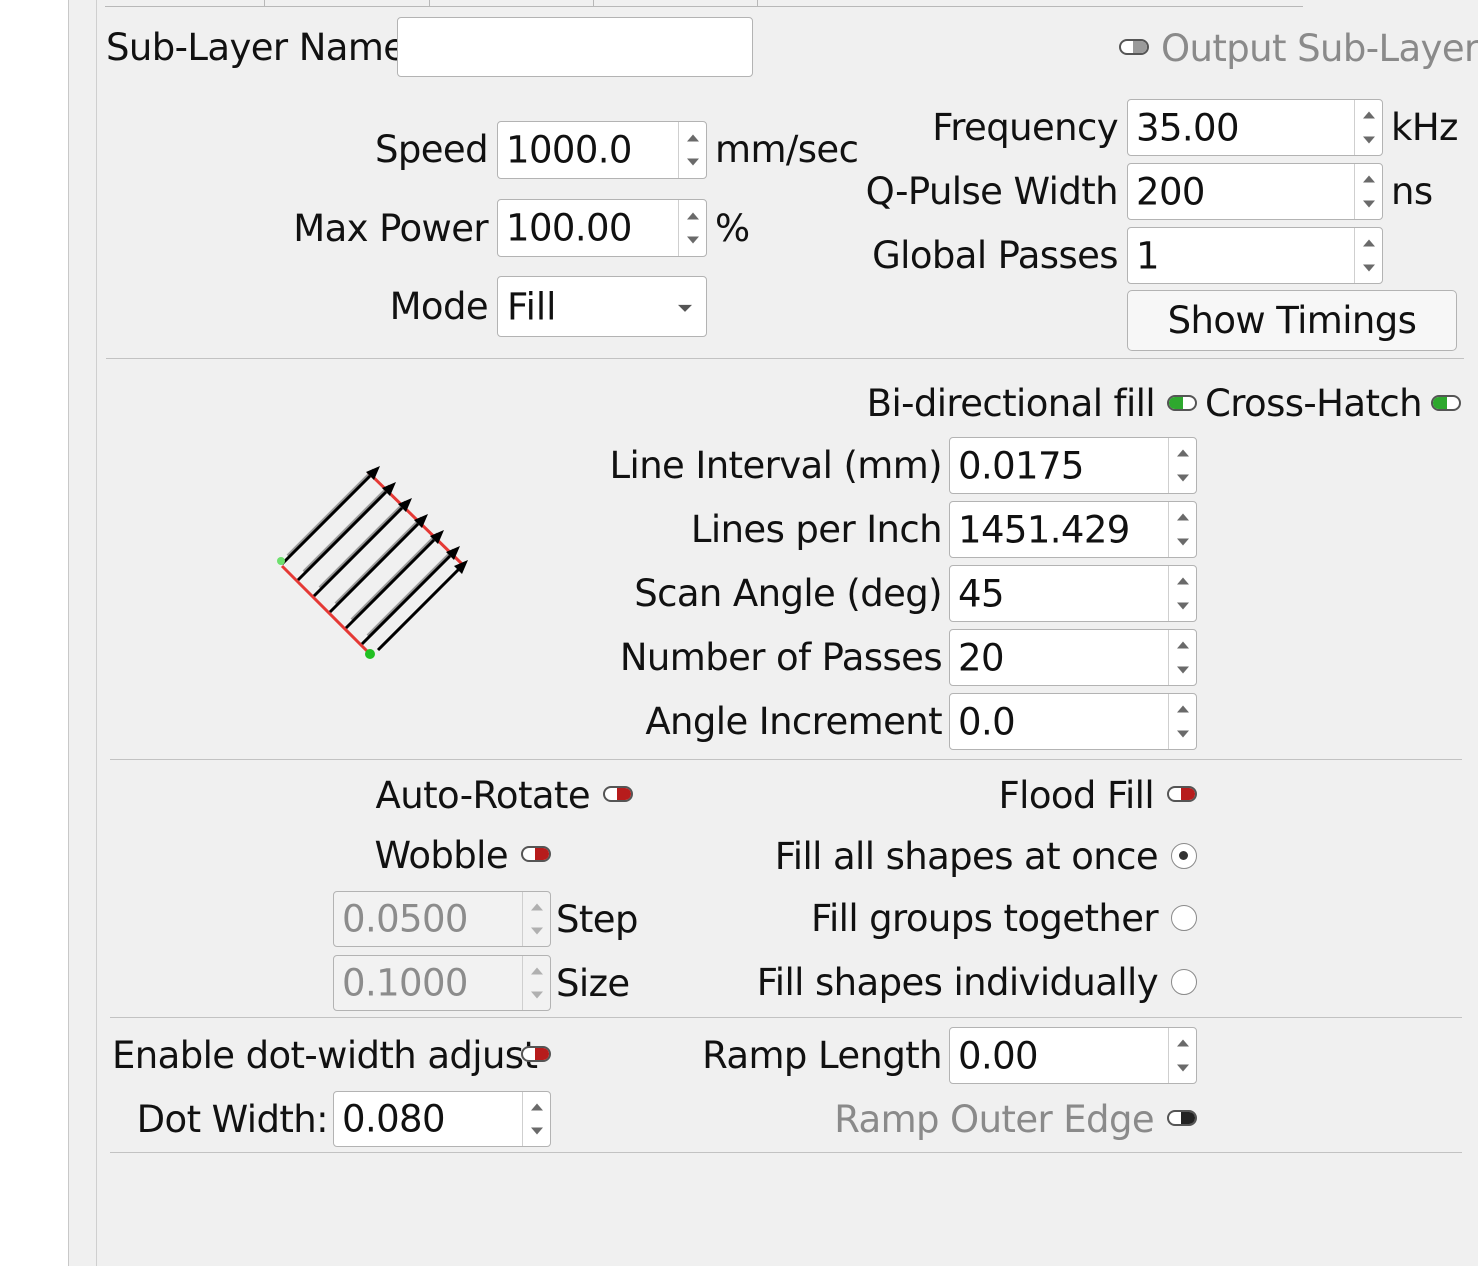 This screenshot has width=1478, height=1266. Describe the element at coordinates (536, 1119) in the screenshot. I see `dot-width-stepper-arrows` at that location.